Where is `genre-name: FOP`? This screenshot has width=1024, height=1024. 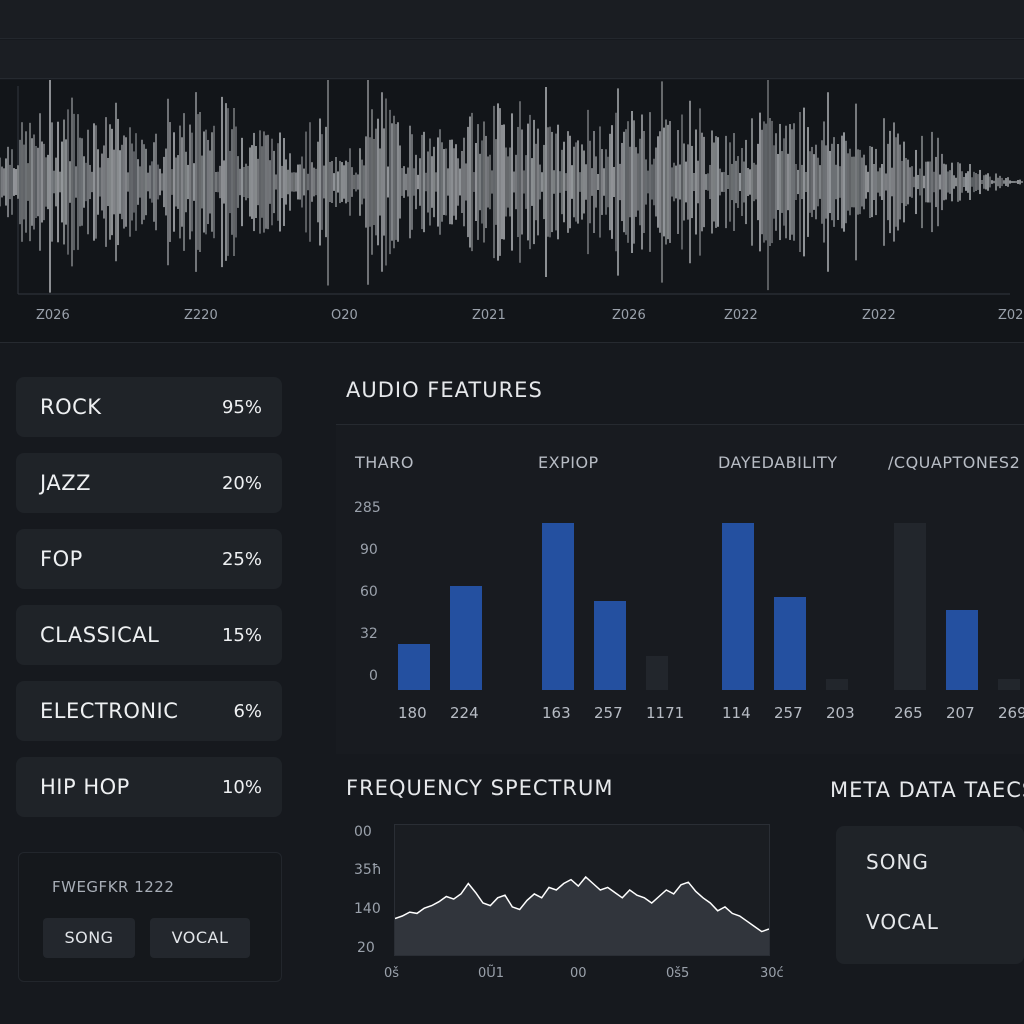
genre-name: FOP is located at coordinates (61, 559).